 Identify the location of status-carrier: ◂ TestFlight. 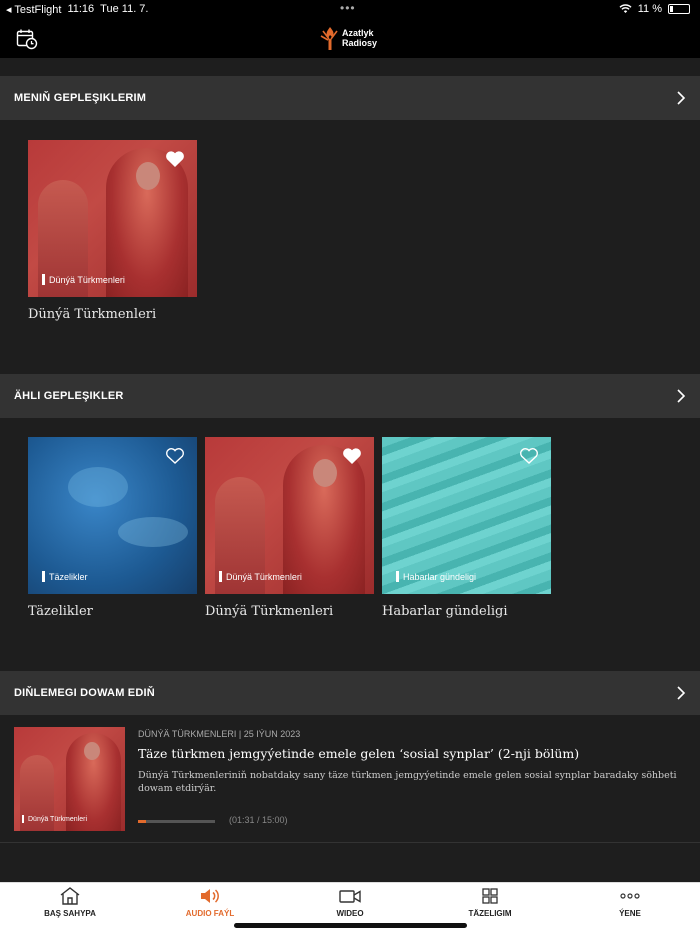
(33, 9).